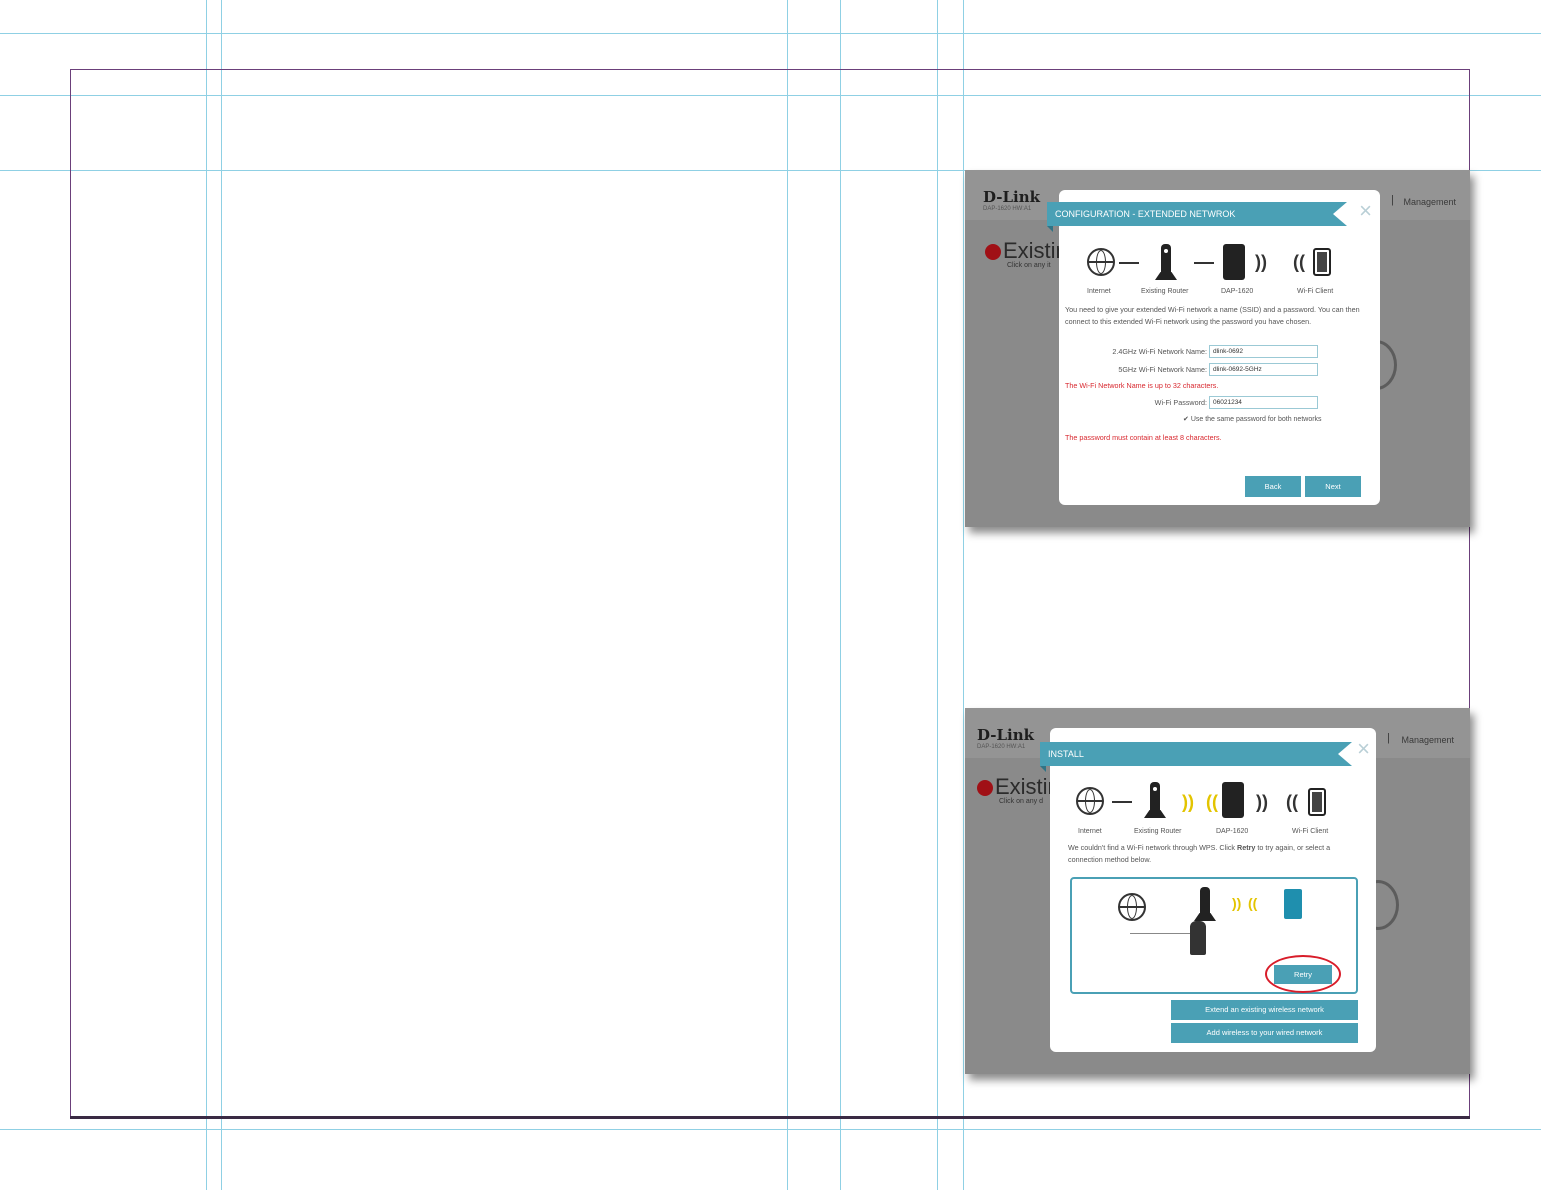  Describe the element at coordinates (1198, 938) in the screenshot. I see `hand-pressing-wps-icon` at that location.